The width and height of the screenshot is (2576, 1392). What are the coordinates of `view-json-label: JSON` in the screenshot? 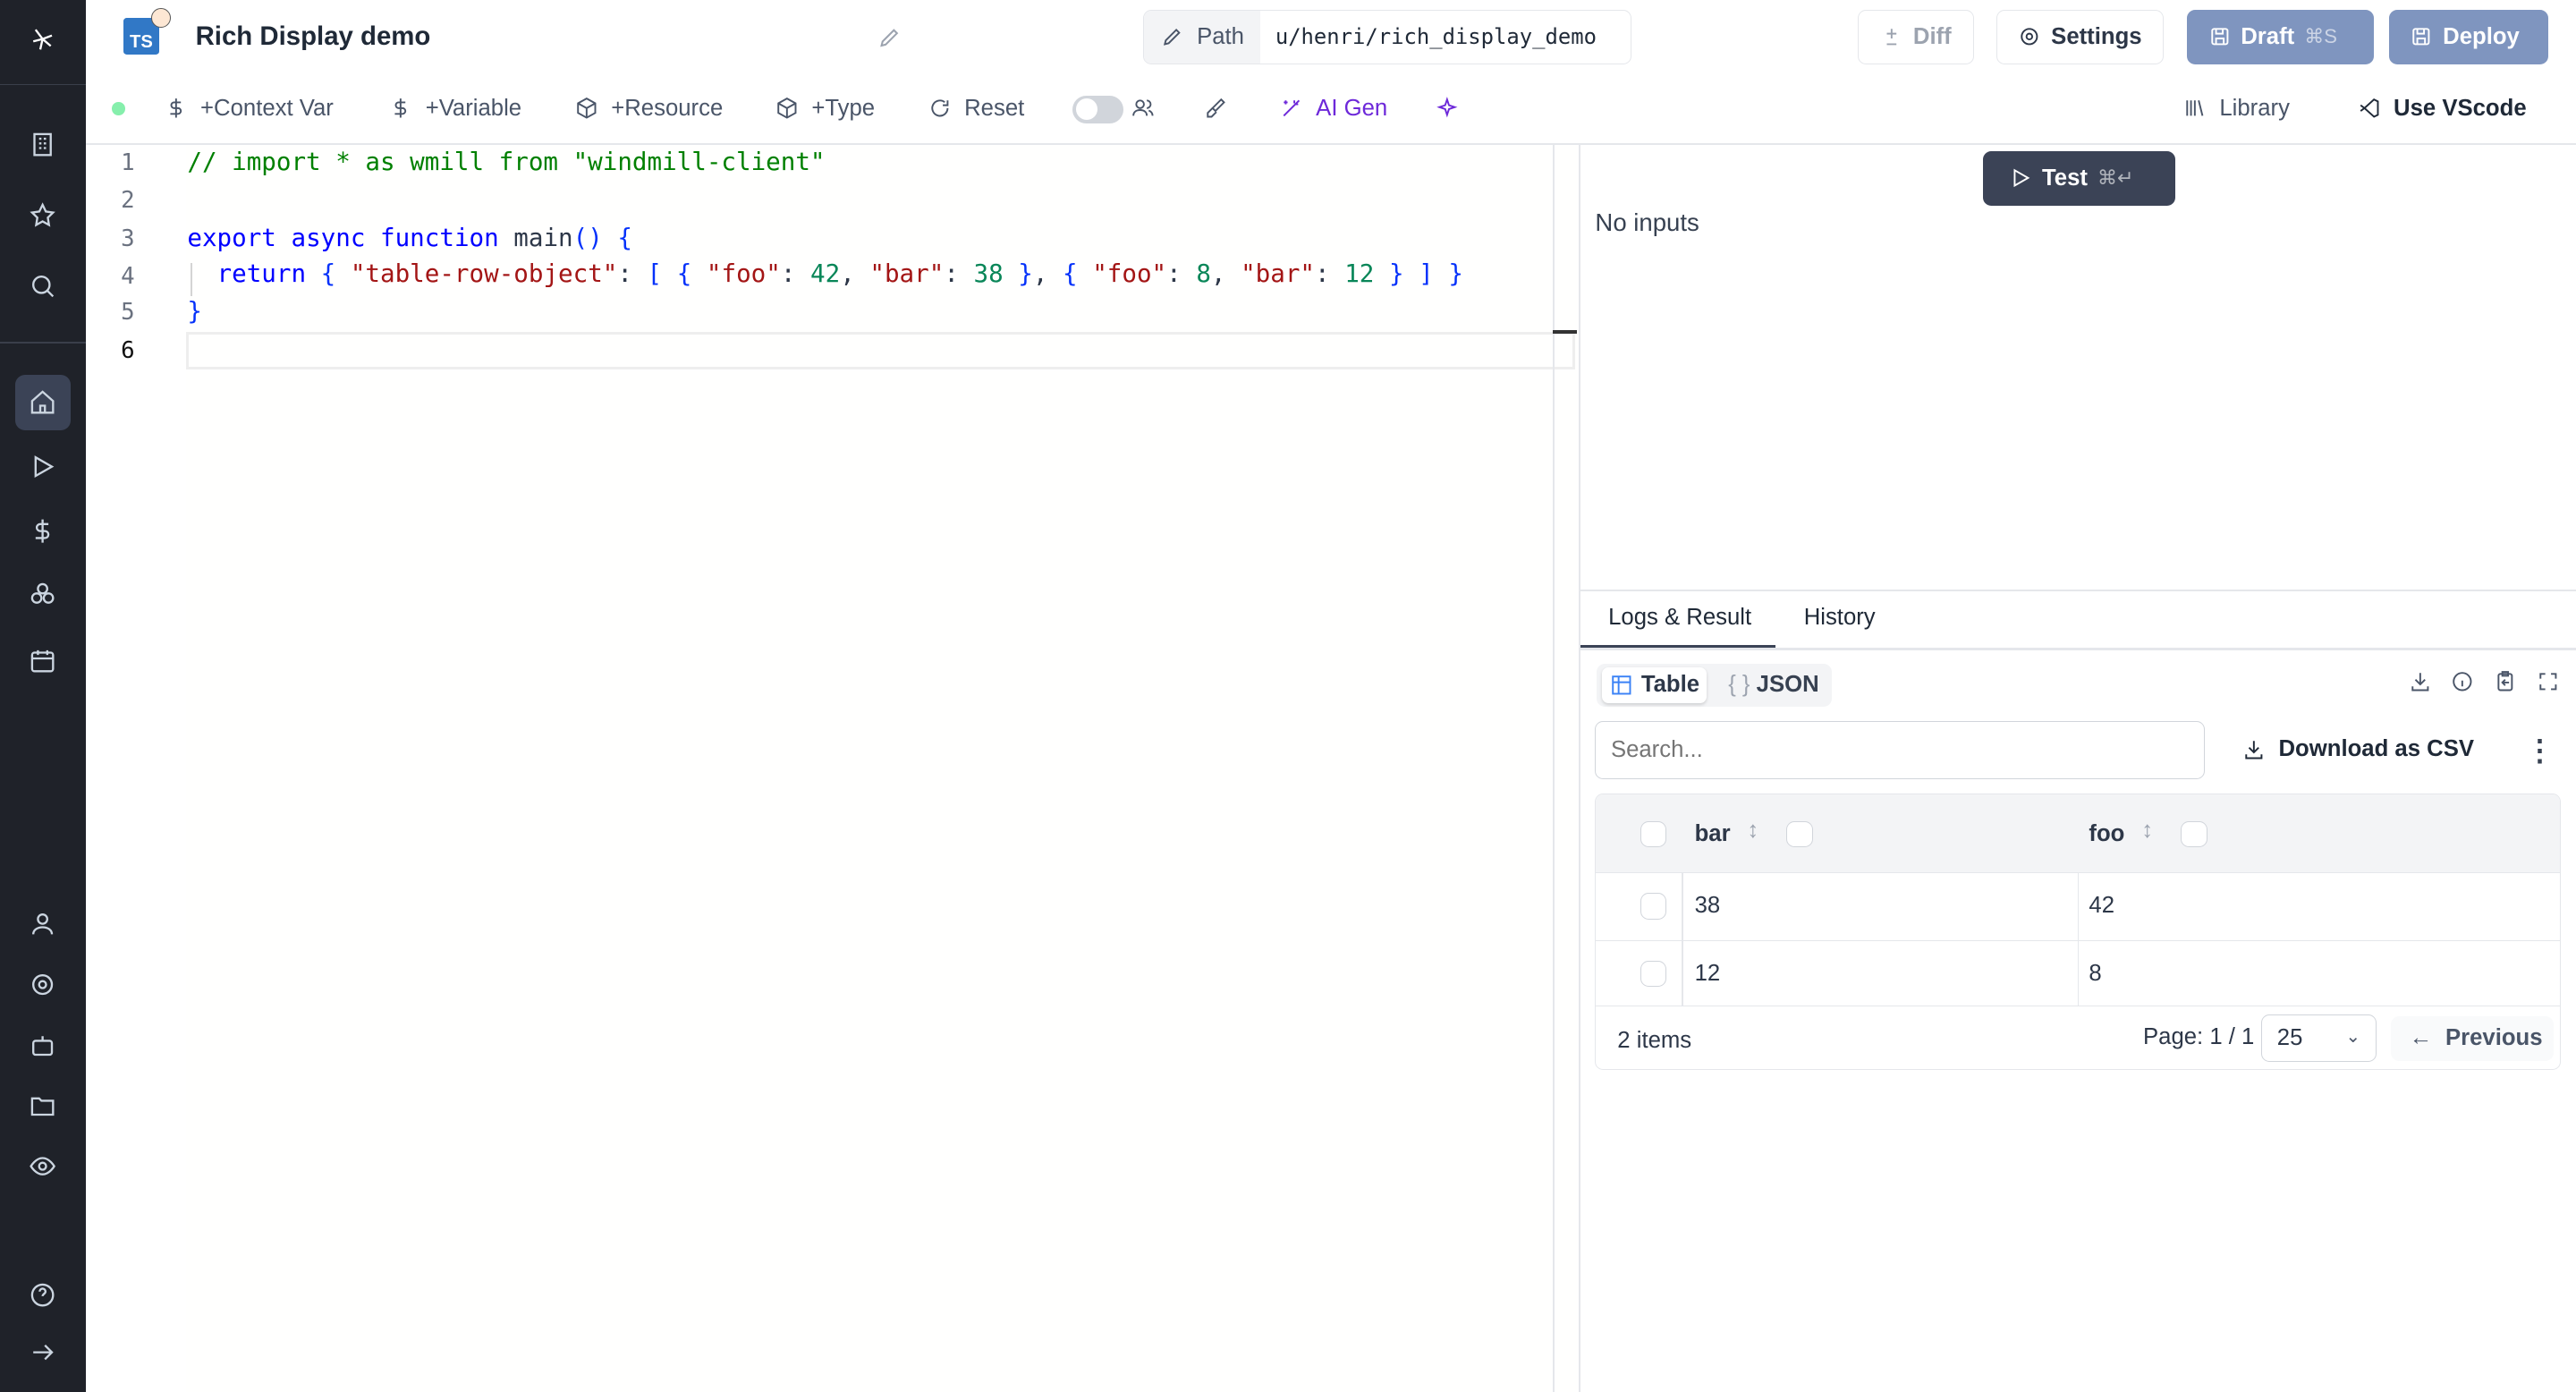 It's located at (1787, 685).